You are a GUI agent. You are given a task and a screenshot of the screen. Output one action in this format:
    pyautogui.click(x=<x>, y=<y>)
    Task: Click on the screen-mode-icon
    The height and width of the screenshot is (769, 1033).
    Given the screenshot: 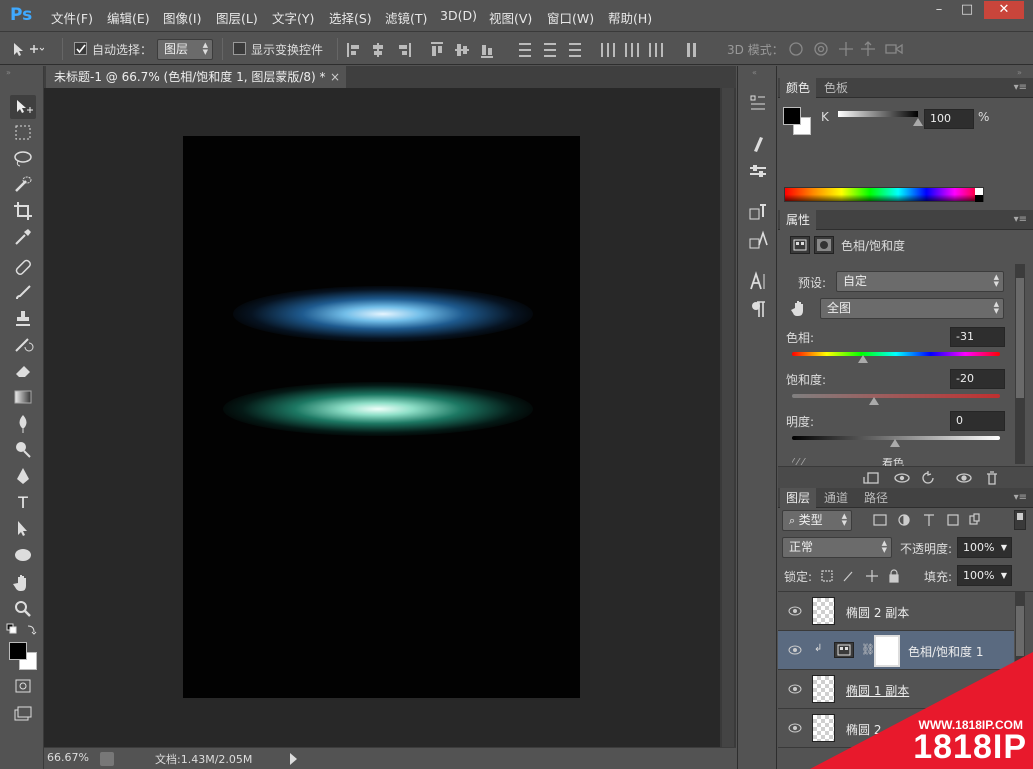 What is the action you would take?
    pyautogui.click(x=23, y=714)
    